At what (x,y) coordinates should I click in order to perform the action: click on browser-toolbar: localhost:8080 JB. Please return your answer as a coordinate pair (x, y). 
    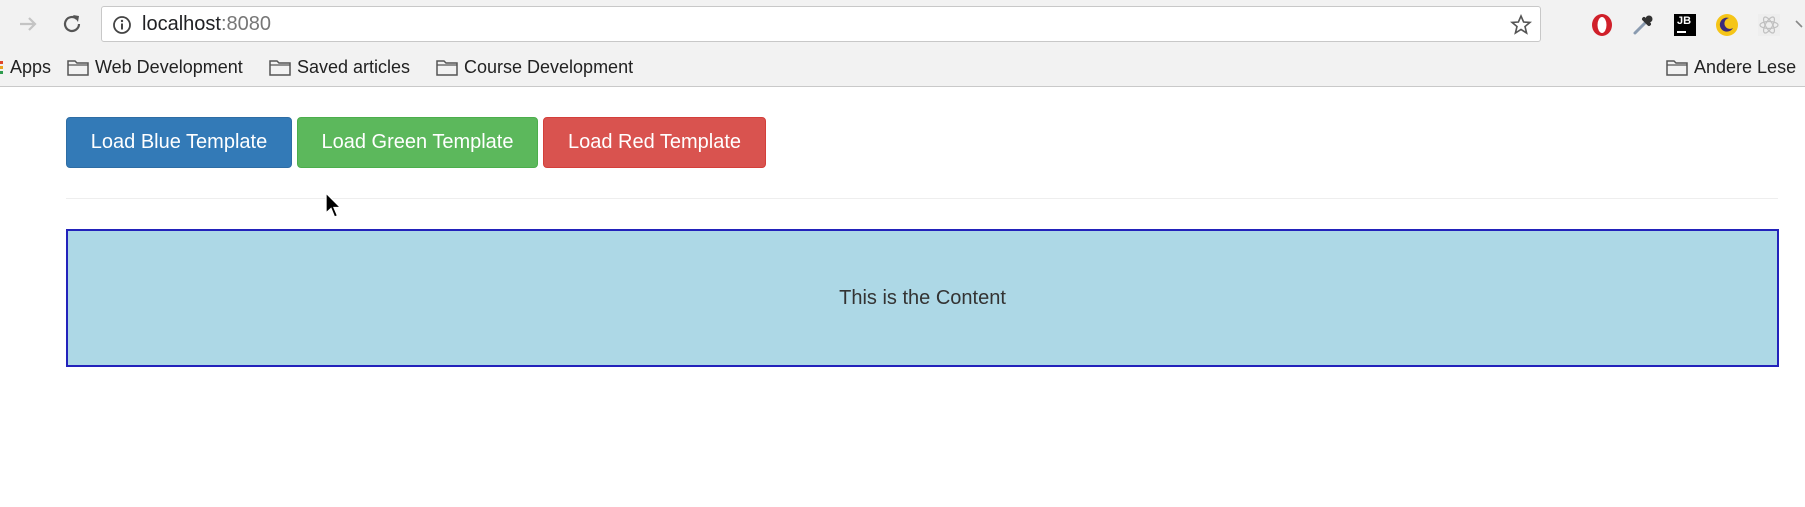
    Looking at the image, I should click on (902, 24).